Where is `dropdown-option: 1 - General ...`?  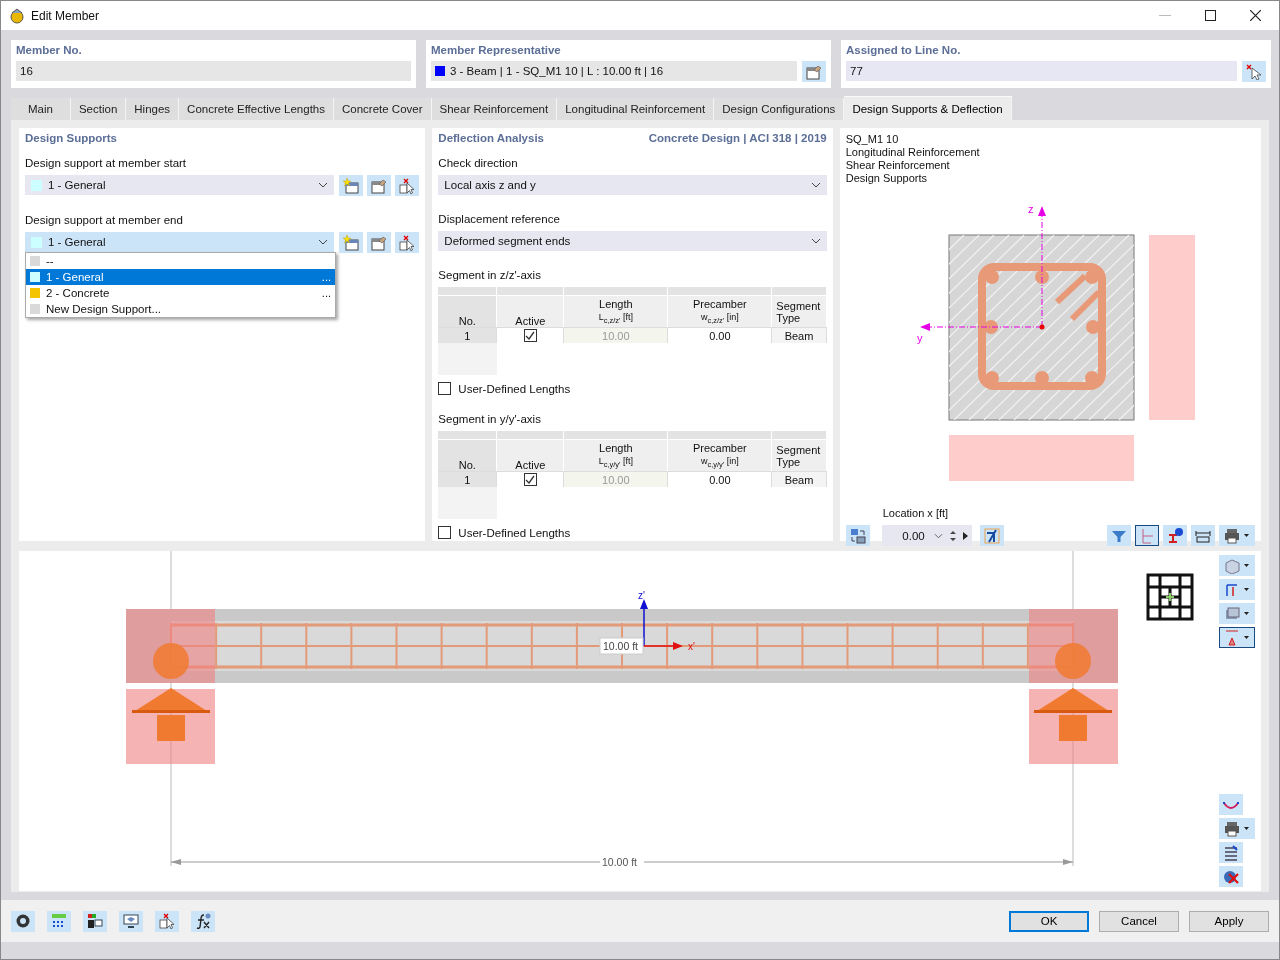 dropdown-option: 1 - General ... is located at coordinates (180, 277).